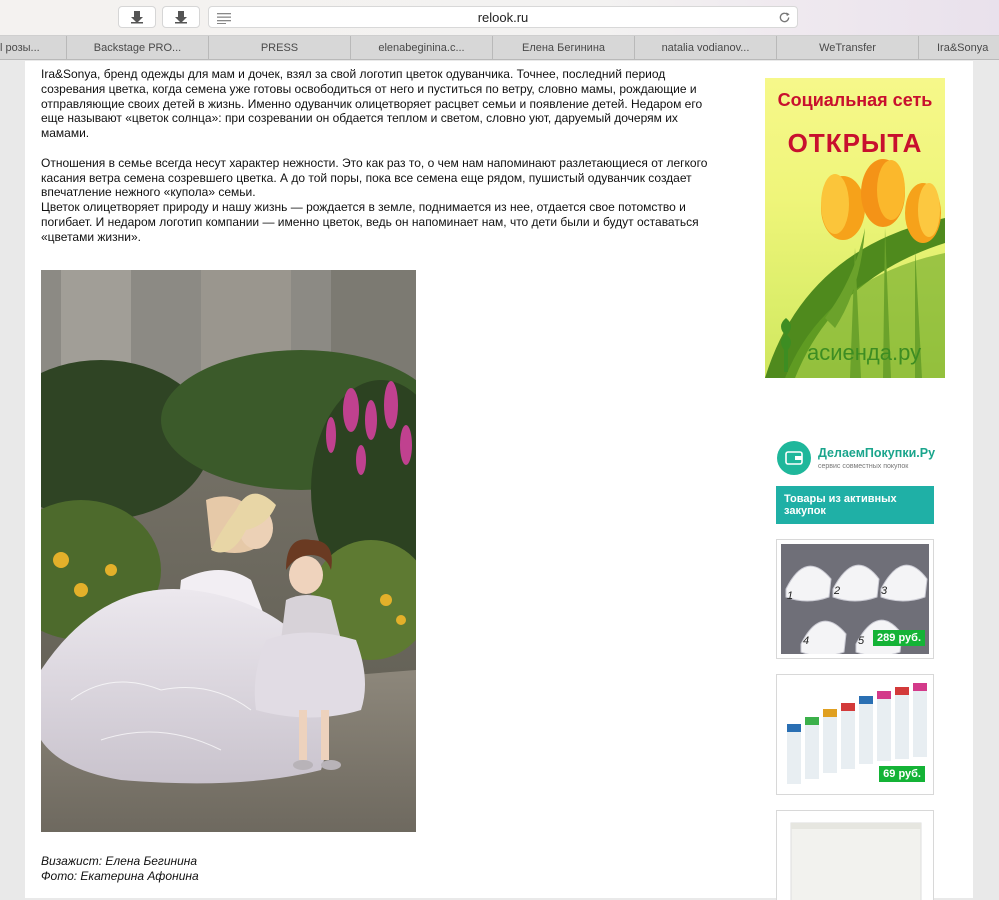 This screenshot has width=999, height=900. I want to click on product-card, so click(855, 855).